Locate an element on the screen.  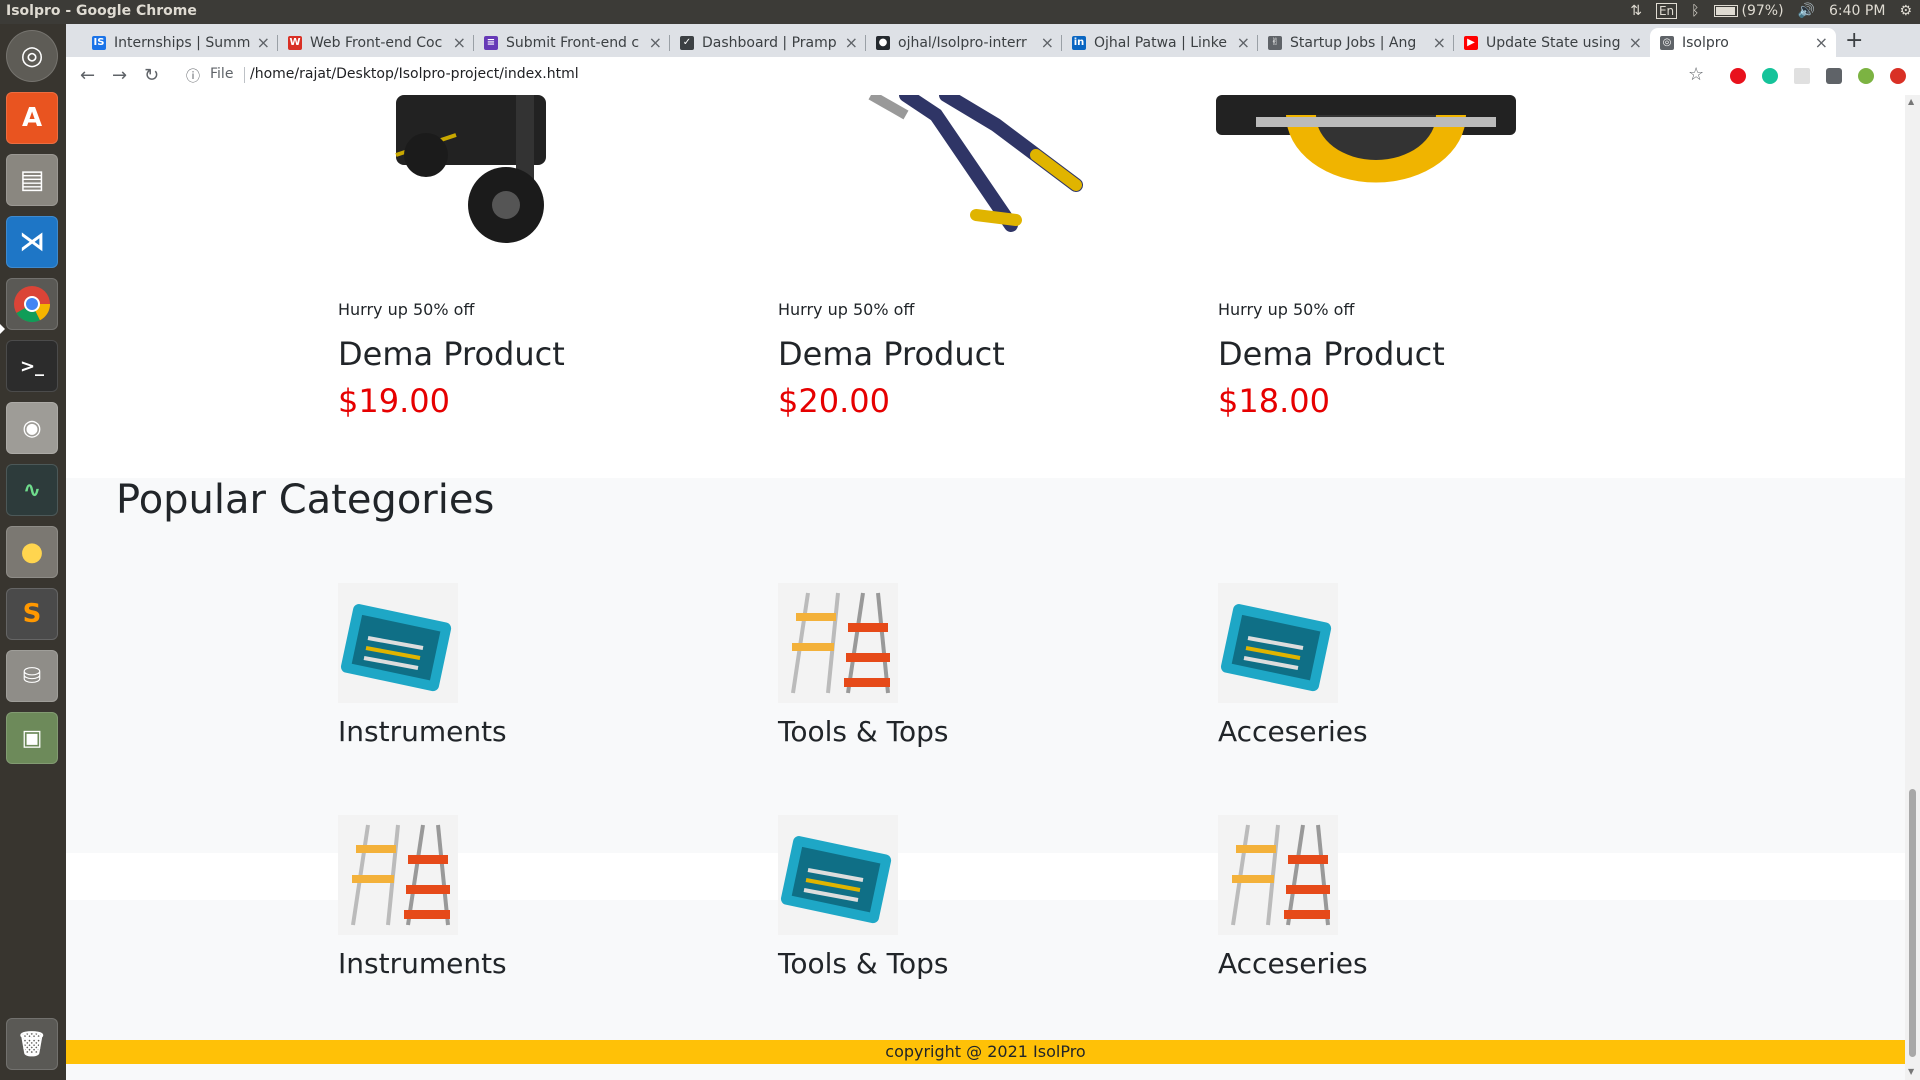
extension-placeholder-icon is located at coordinates (1802, 76).